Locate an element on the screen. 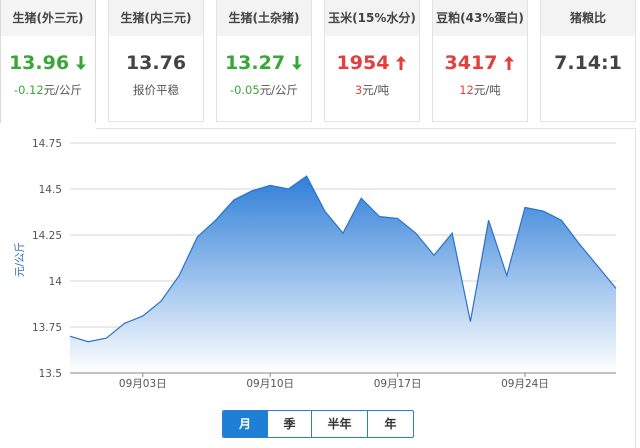 The height and width of the screenshot is (448, 640). x-tick-label: 09月03日 is located at coordinates (143, 384).